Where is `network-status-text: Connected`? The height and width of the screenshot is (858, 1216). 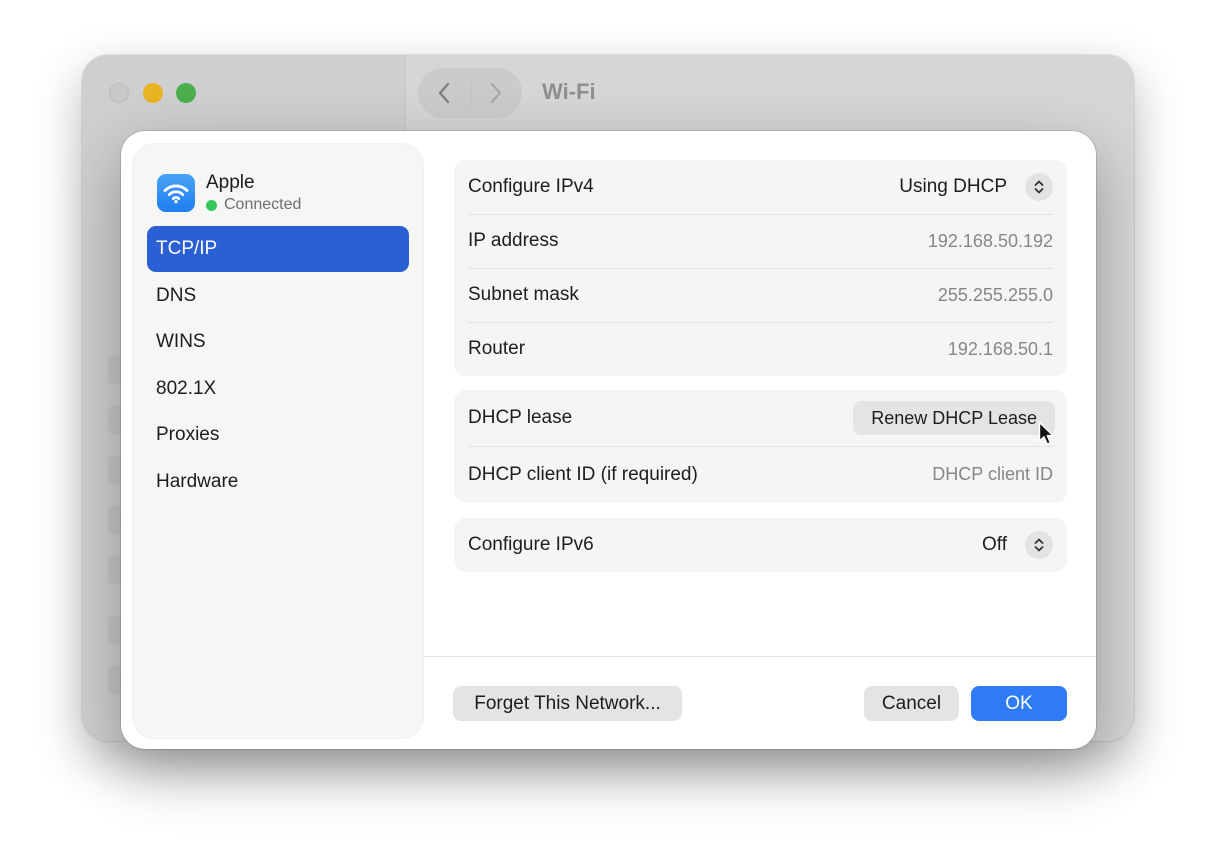
network-status-text: Connected is located at coordinates (263, 204).